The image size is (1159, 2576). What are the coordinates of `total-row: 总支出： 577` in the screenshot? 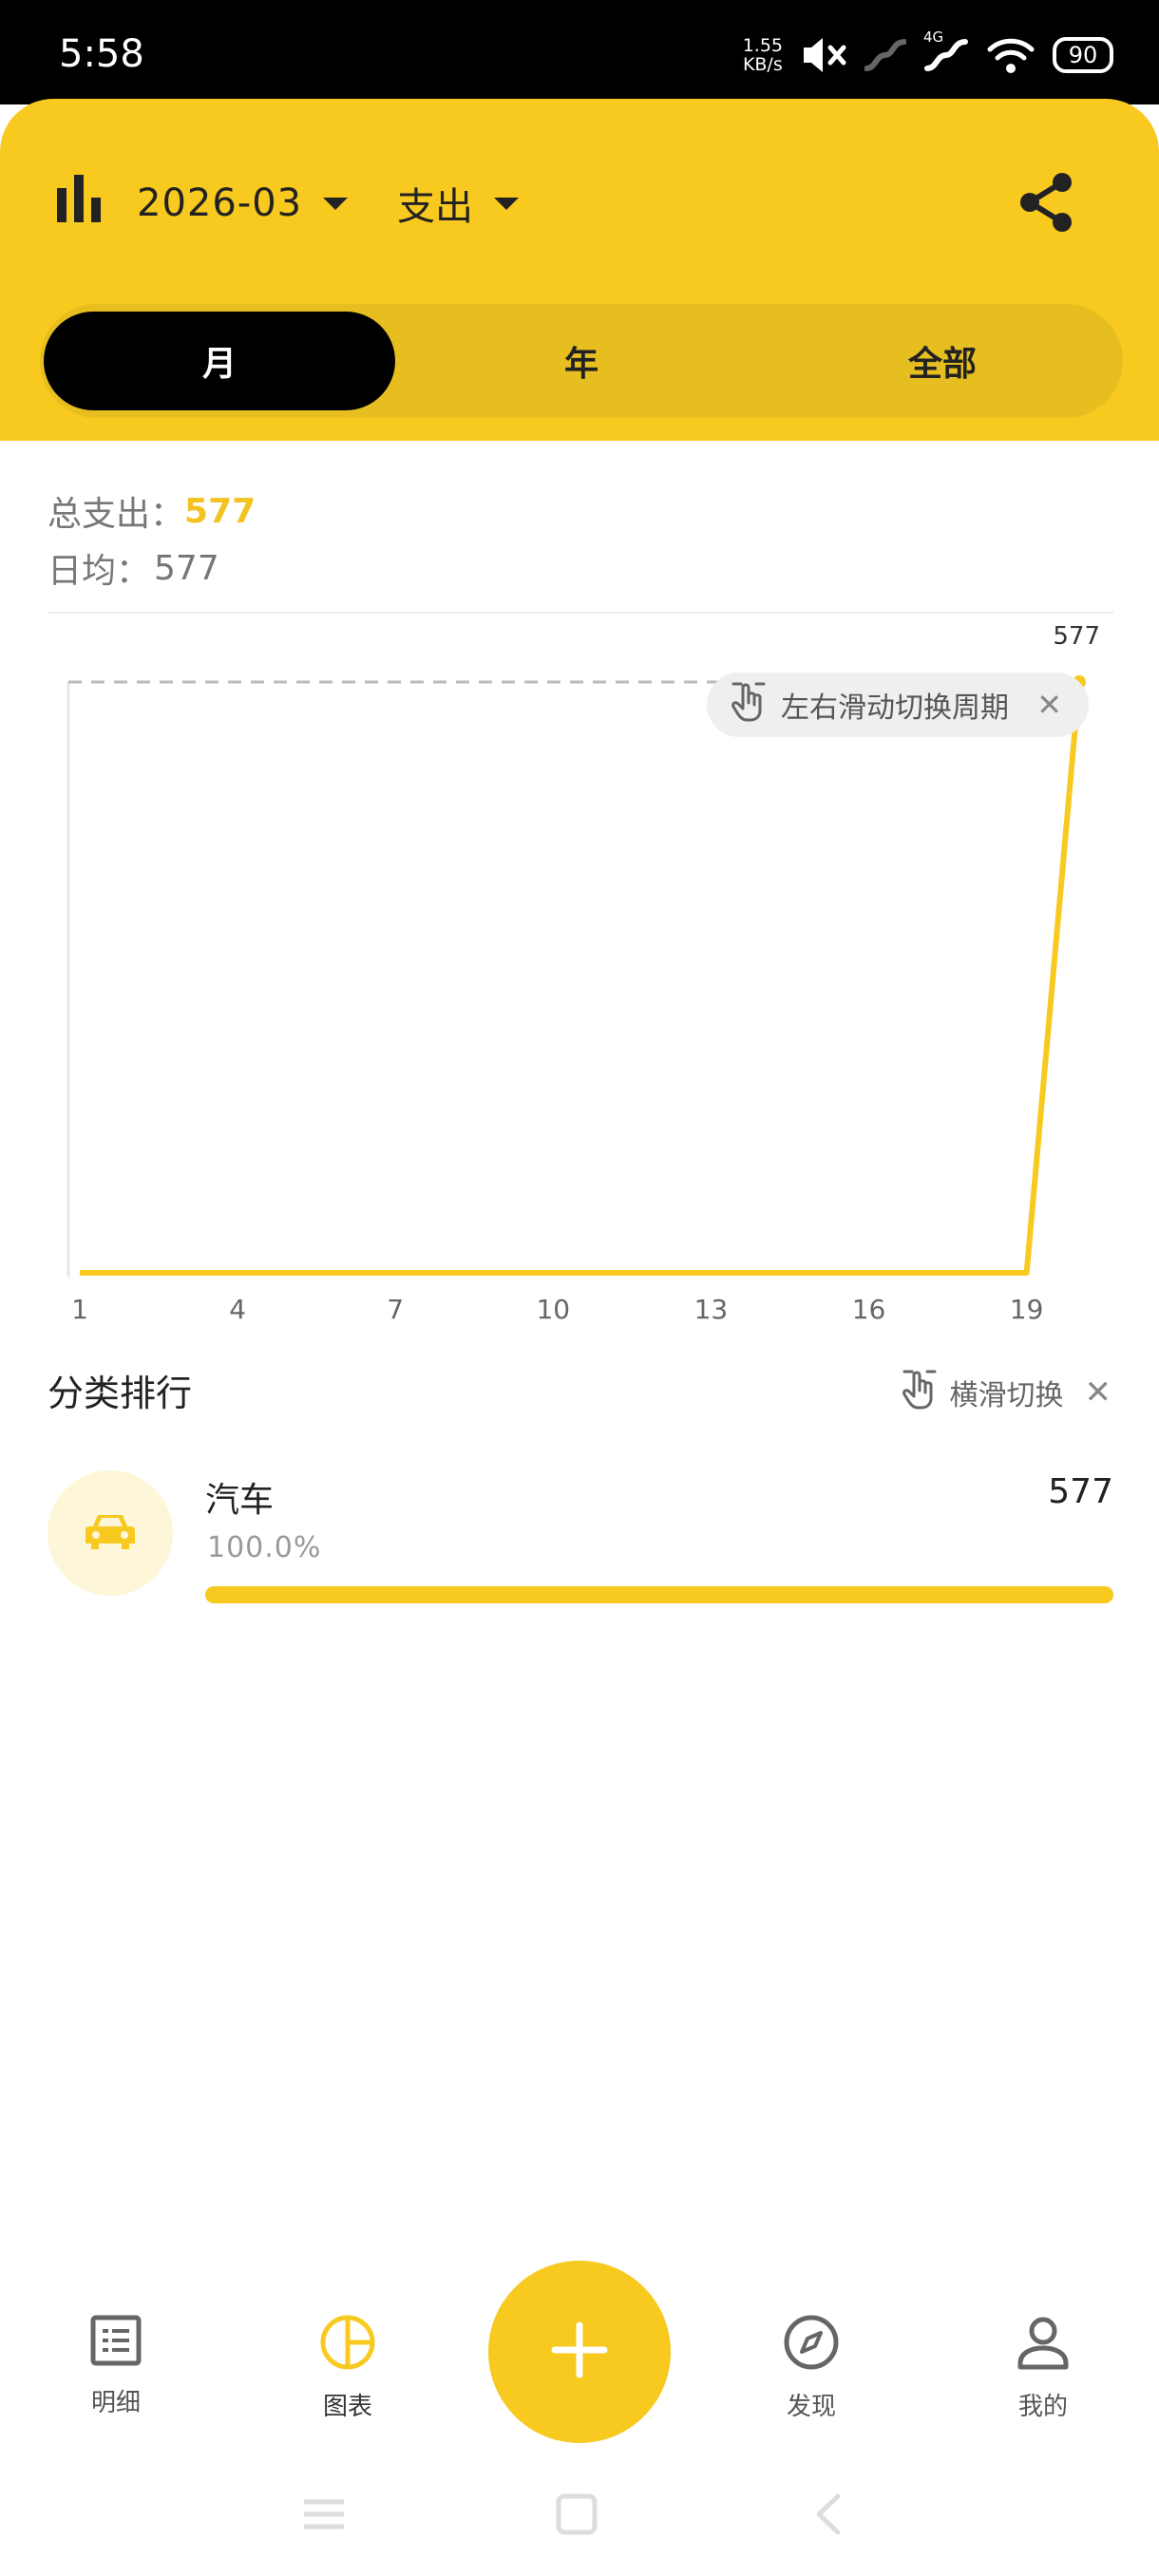 It's located at (152, 511).